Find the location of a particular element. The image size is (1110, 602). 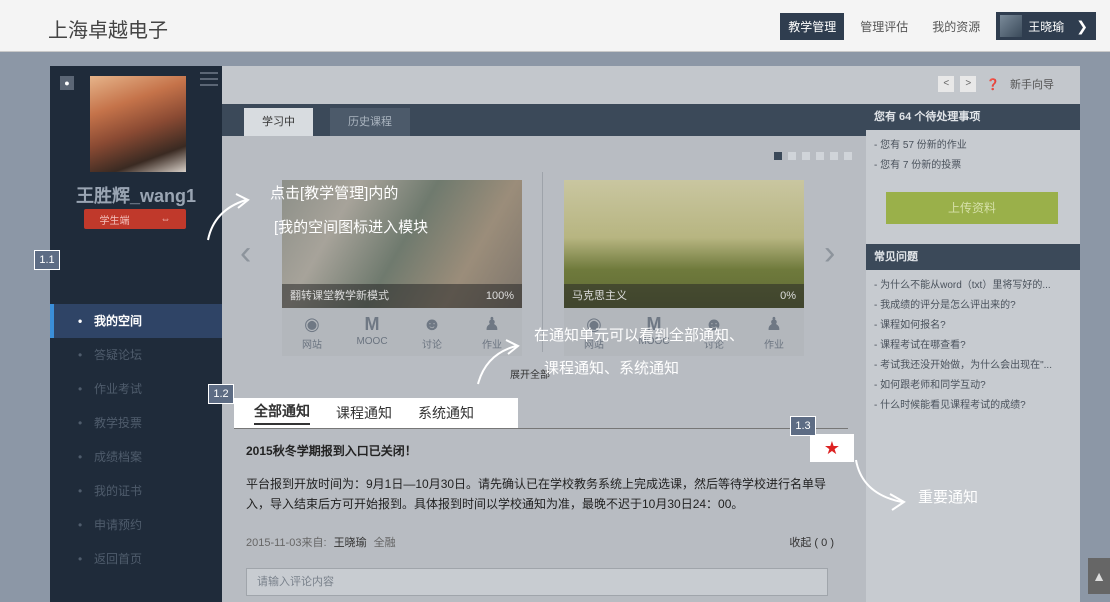

tab-all-notices: 全部通知 is located at coordinates (282, 413).